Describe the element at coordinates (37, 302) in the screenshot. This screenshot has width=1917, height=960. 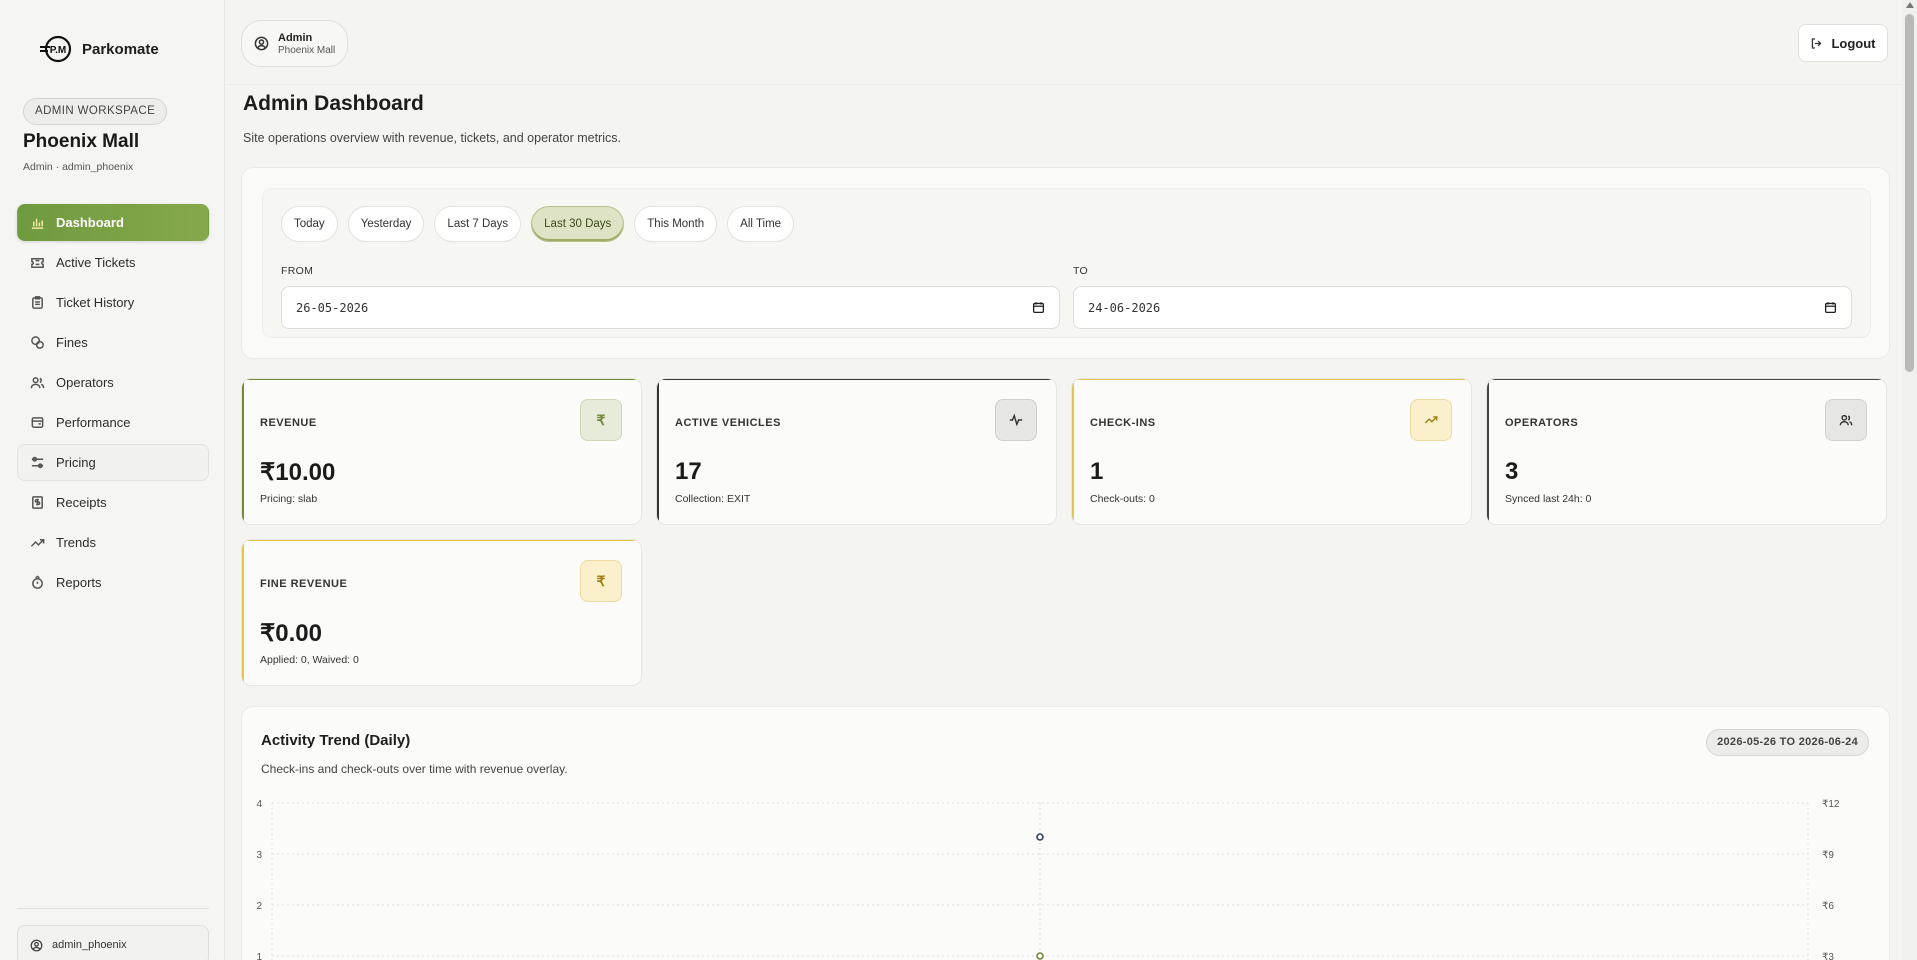
I see `clipboard-icon` at that location.